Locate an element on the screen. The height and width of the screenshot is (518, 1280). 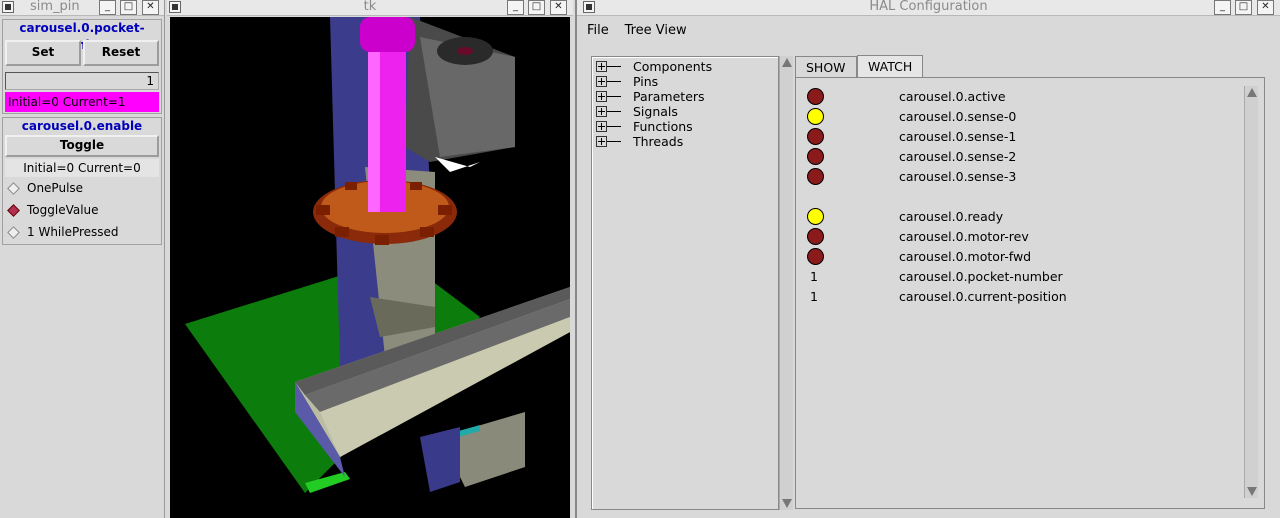
radio-label: ToggleValue is located at coordinates (63, 210).